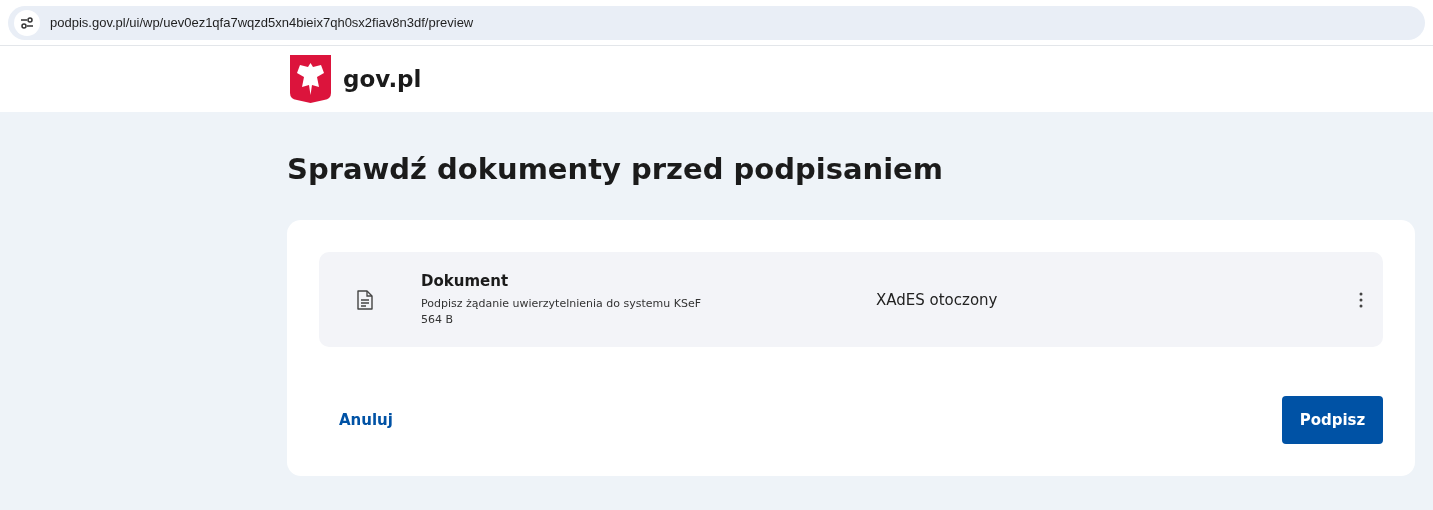  I want to click on sign-button: Podpisz, so click(1332, 420).